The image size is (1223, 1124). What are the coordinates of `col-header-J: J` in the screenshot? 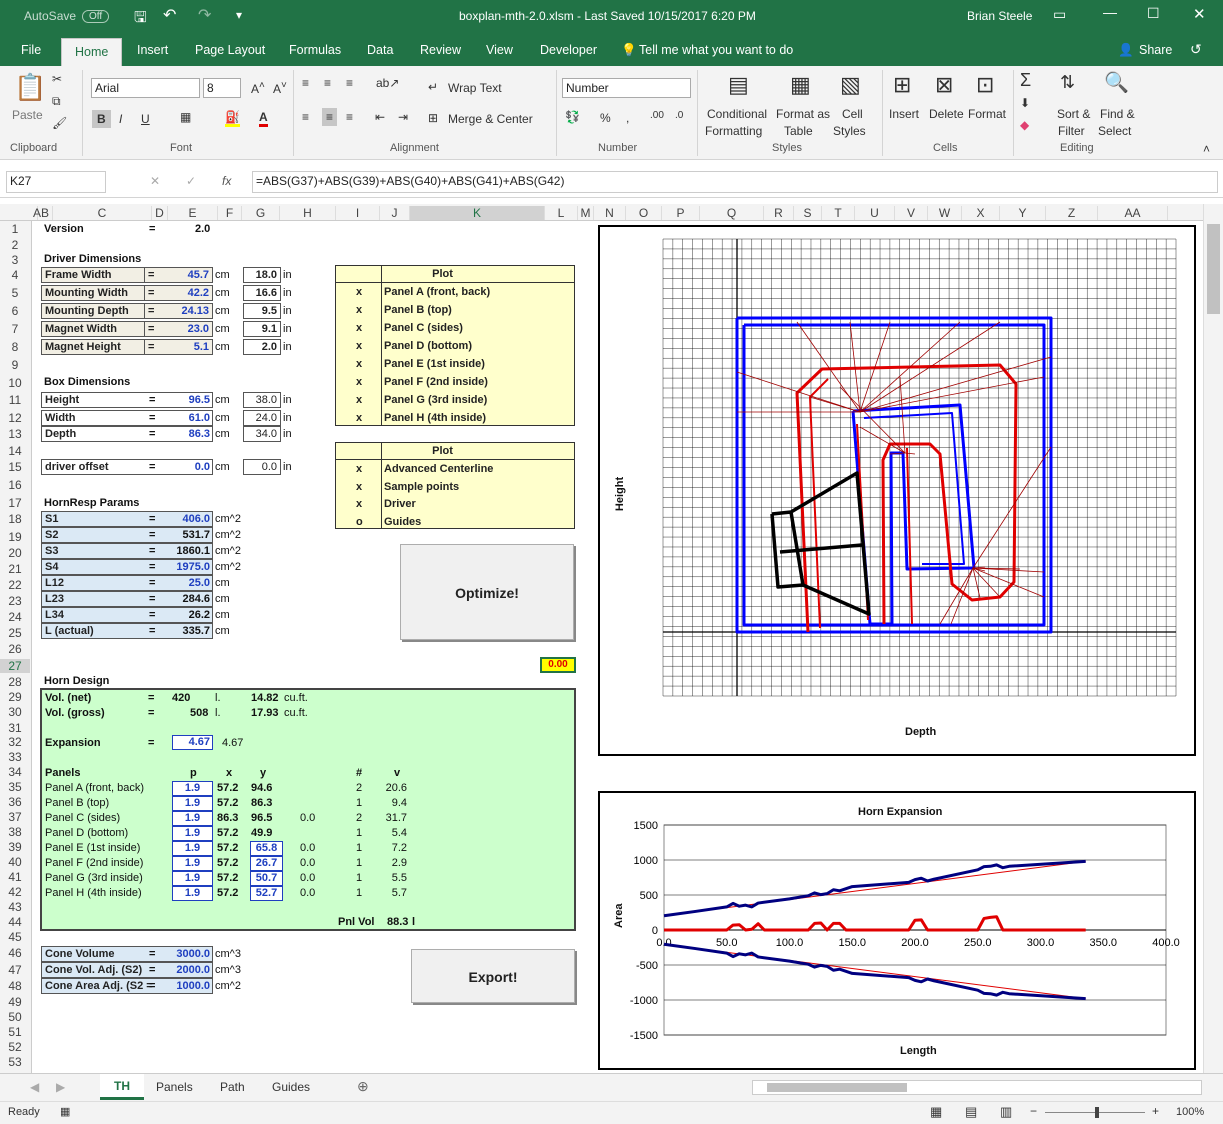 It's located at (395, 213).